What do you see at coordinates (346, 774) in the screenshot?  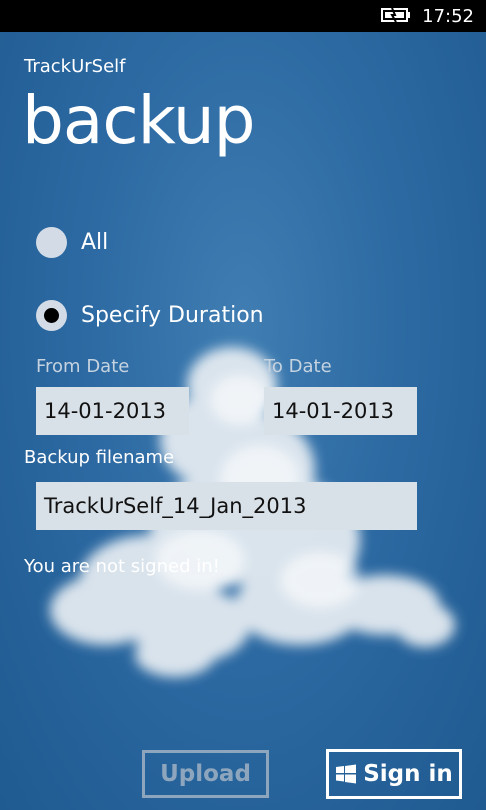 I see `windows-logo-icon` at bounding box center [346, 774].